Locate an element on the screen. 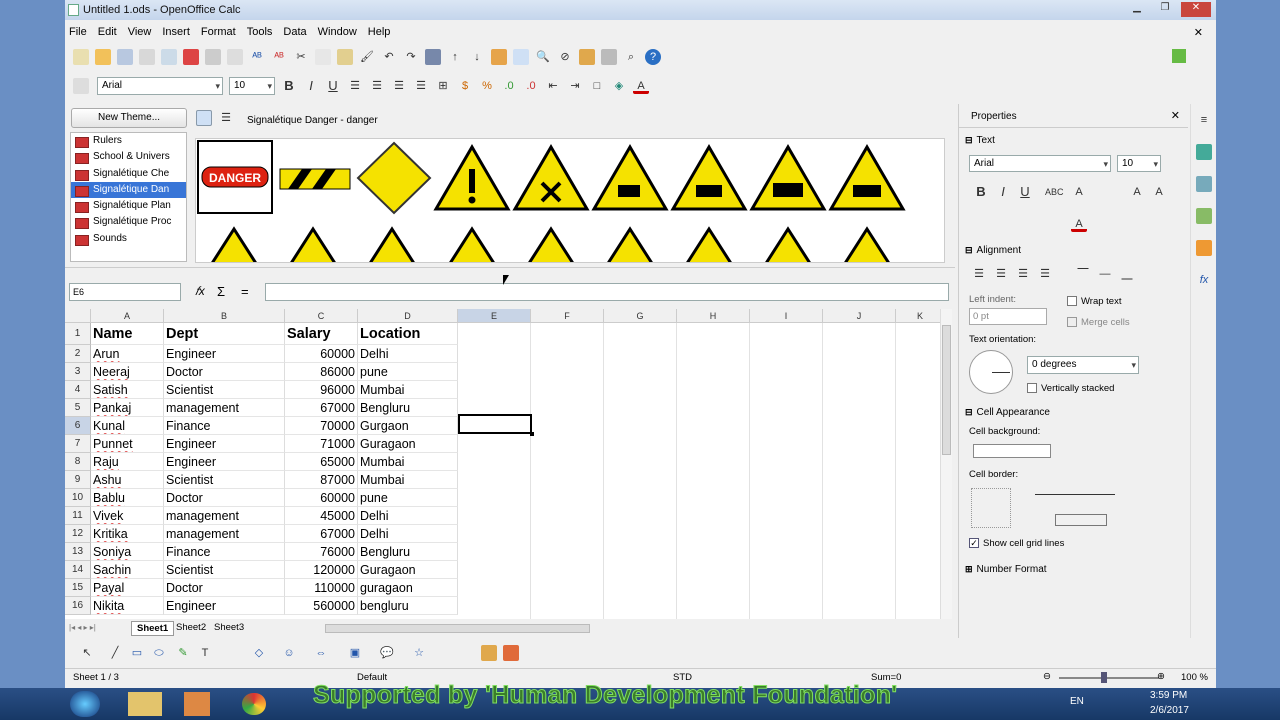 The width and height of the screenshot is (1280, 720). col-header-g: G is located at coordinates (640, 316).